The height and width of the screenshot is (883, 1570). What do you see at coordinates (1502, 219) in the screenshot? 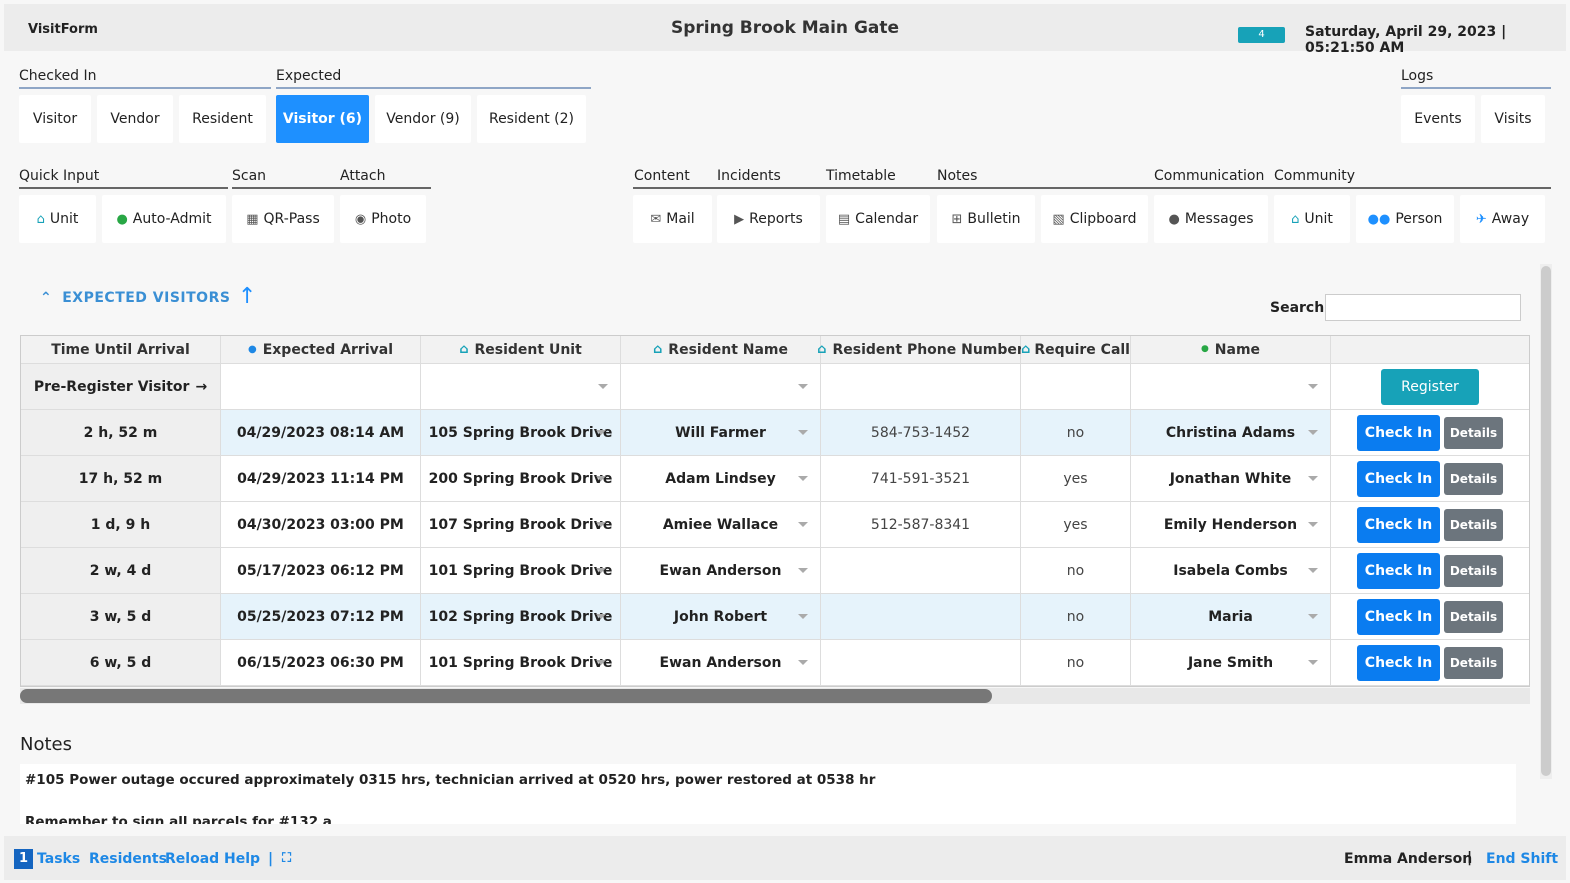
I see `away-button: ✈ Away` at bounding box center [1502, 219].